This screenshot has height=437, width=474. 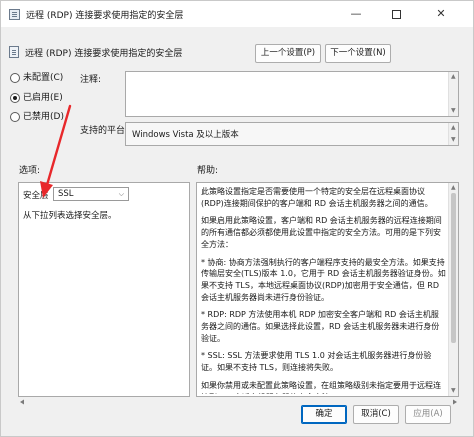 I want to click on radio-disabled-label: 已禁用(D), so click(x=43, y=117).